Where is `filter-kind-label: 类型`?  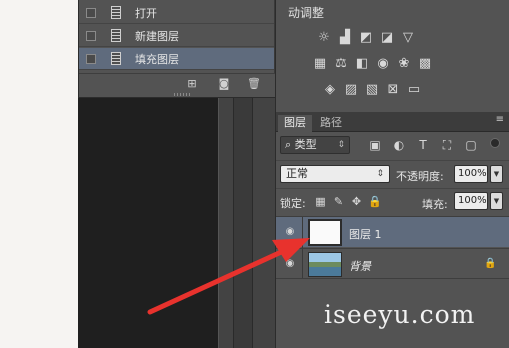
filter-kind-label: 类型 is located at coordinates (305, 144).